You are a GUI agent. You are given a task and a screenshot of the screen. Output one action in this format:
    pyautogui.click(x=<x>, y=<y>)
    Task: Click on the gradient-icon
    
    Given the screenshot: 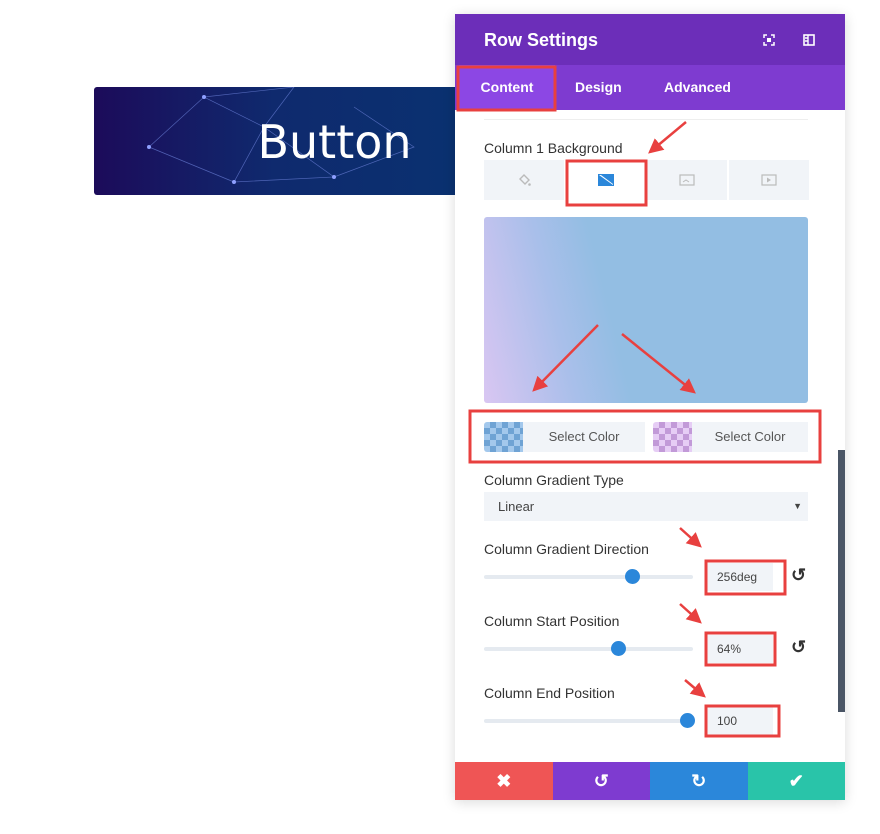 What is the action you would take?
    pyautogui.click(x=606, y=180)
    